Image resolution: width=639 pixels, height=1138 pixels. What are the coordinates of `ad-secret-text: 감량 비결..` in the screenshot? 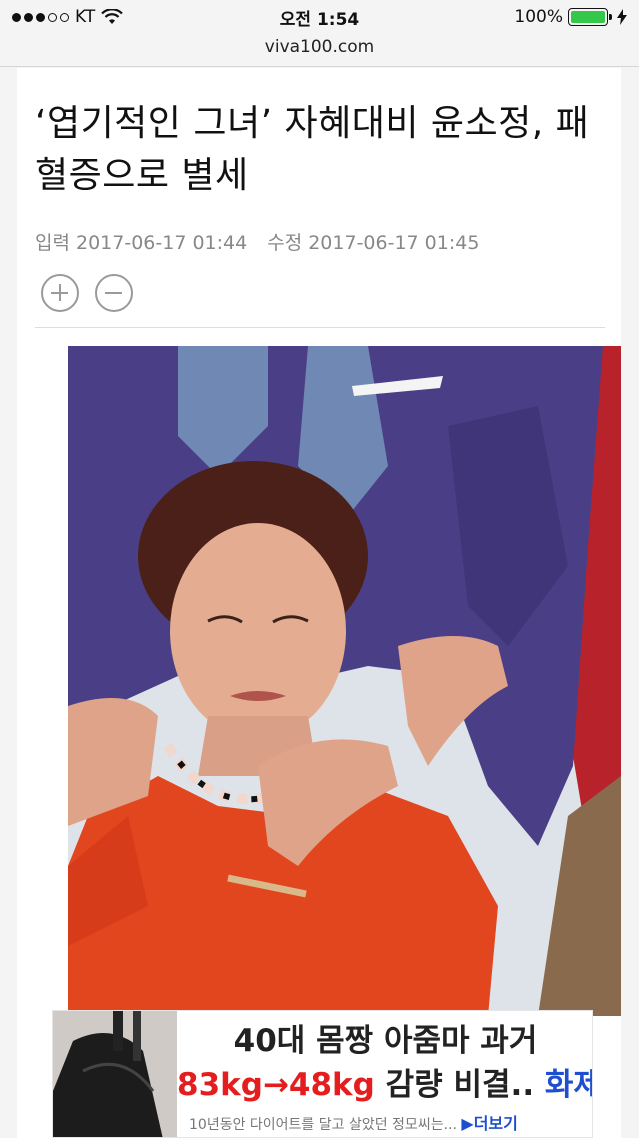 It's located at (459, 1085).